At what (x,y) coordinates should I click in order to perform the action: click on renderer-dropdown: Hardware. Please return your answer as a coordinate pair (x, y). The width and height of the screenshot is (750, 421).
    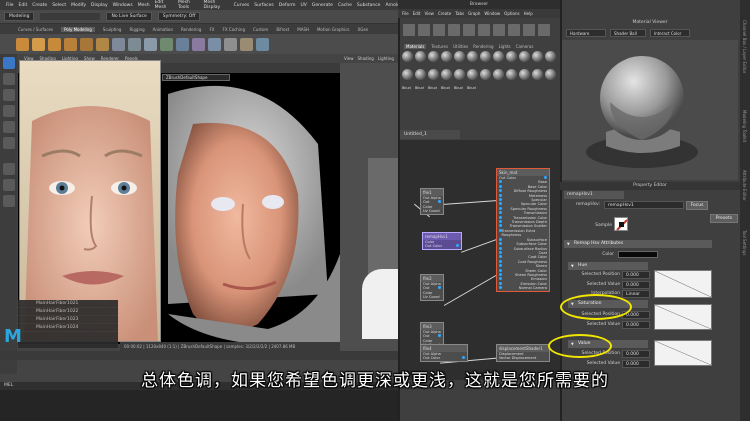
    Looking at the image, I should click on (586, 33).